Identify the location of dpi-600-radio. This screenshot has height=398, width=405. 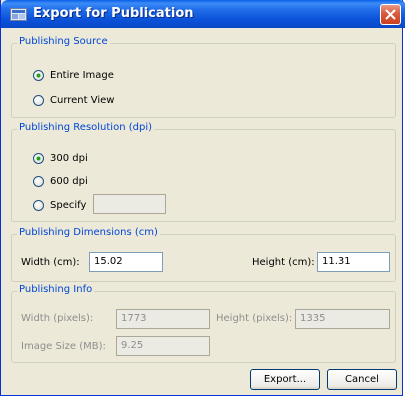
(38, 181).